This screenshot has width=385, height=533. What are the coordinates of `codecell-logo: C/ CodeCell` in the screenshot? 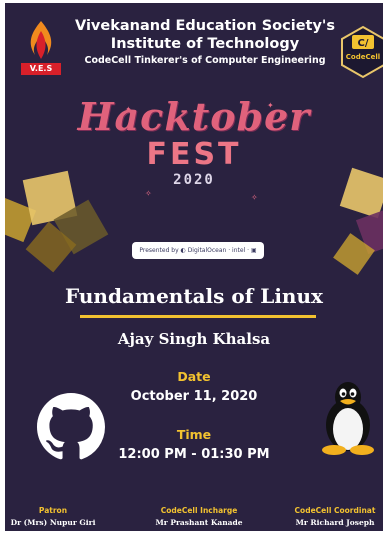 It's located at (361, 52).